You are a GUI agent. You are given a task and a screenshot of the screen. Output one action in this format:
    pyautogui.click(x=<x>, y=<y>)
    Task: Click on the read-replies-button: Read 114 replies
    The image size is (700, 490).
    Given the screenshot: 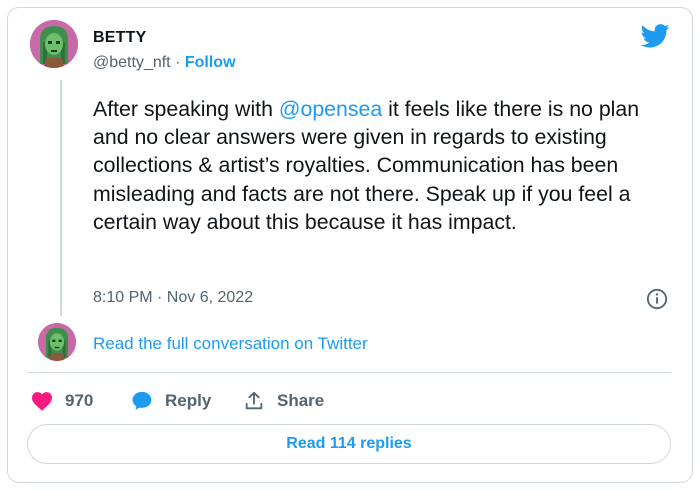 What is the action you would take?
    pyautogui.click(x=349, y=444)
    